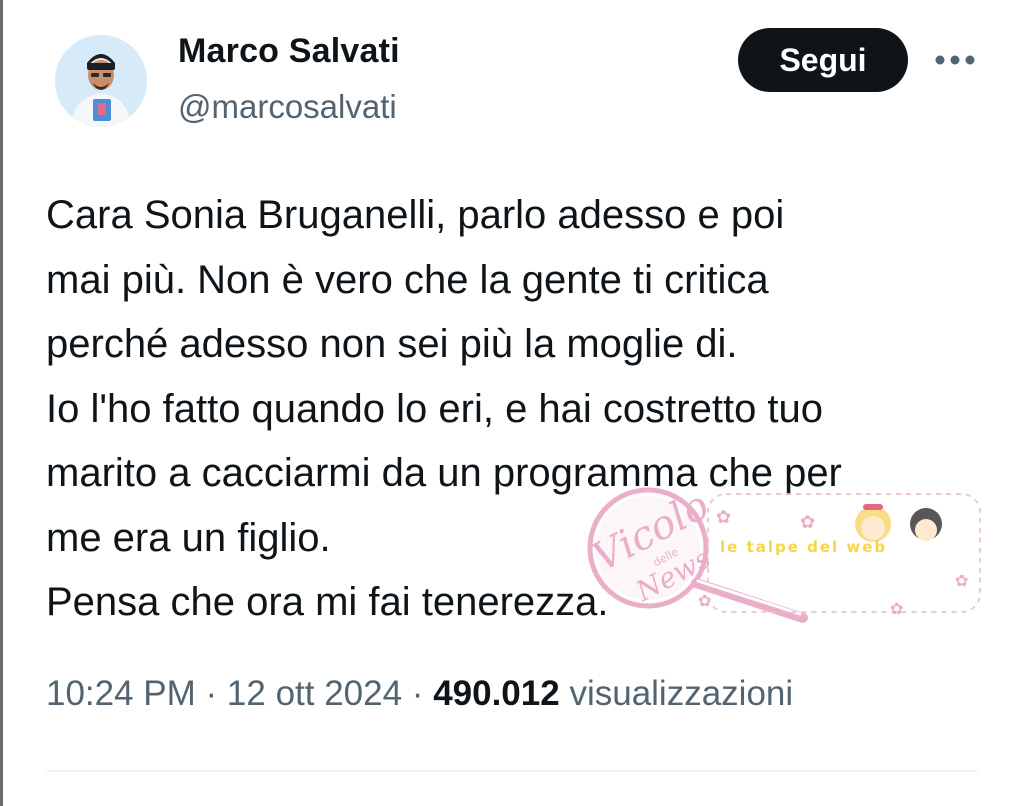 Image resolution: width=1024 pixels, height=806 pixels. I want to click on profile-photo-icon, so click(101, 81).